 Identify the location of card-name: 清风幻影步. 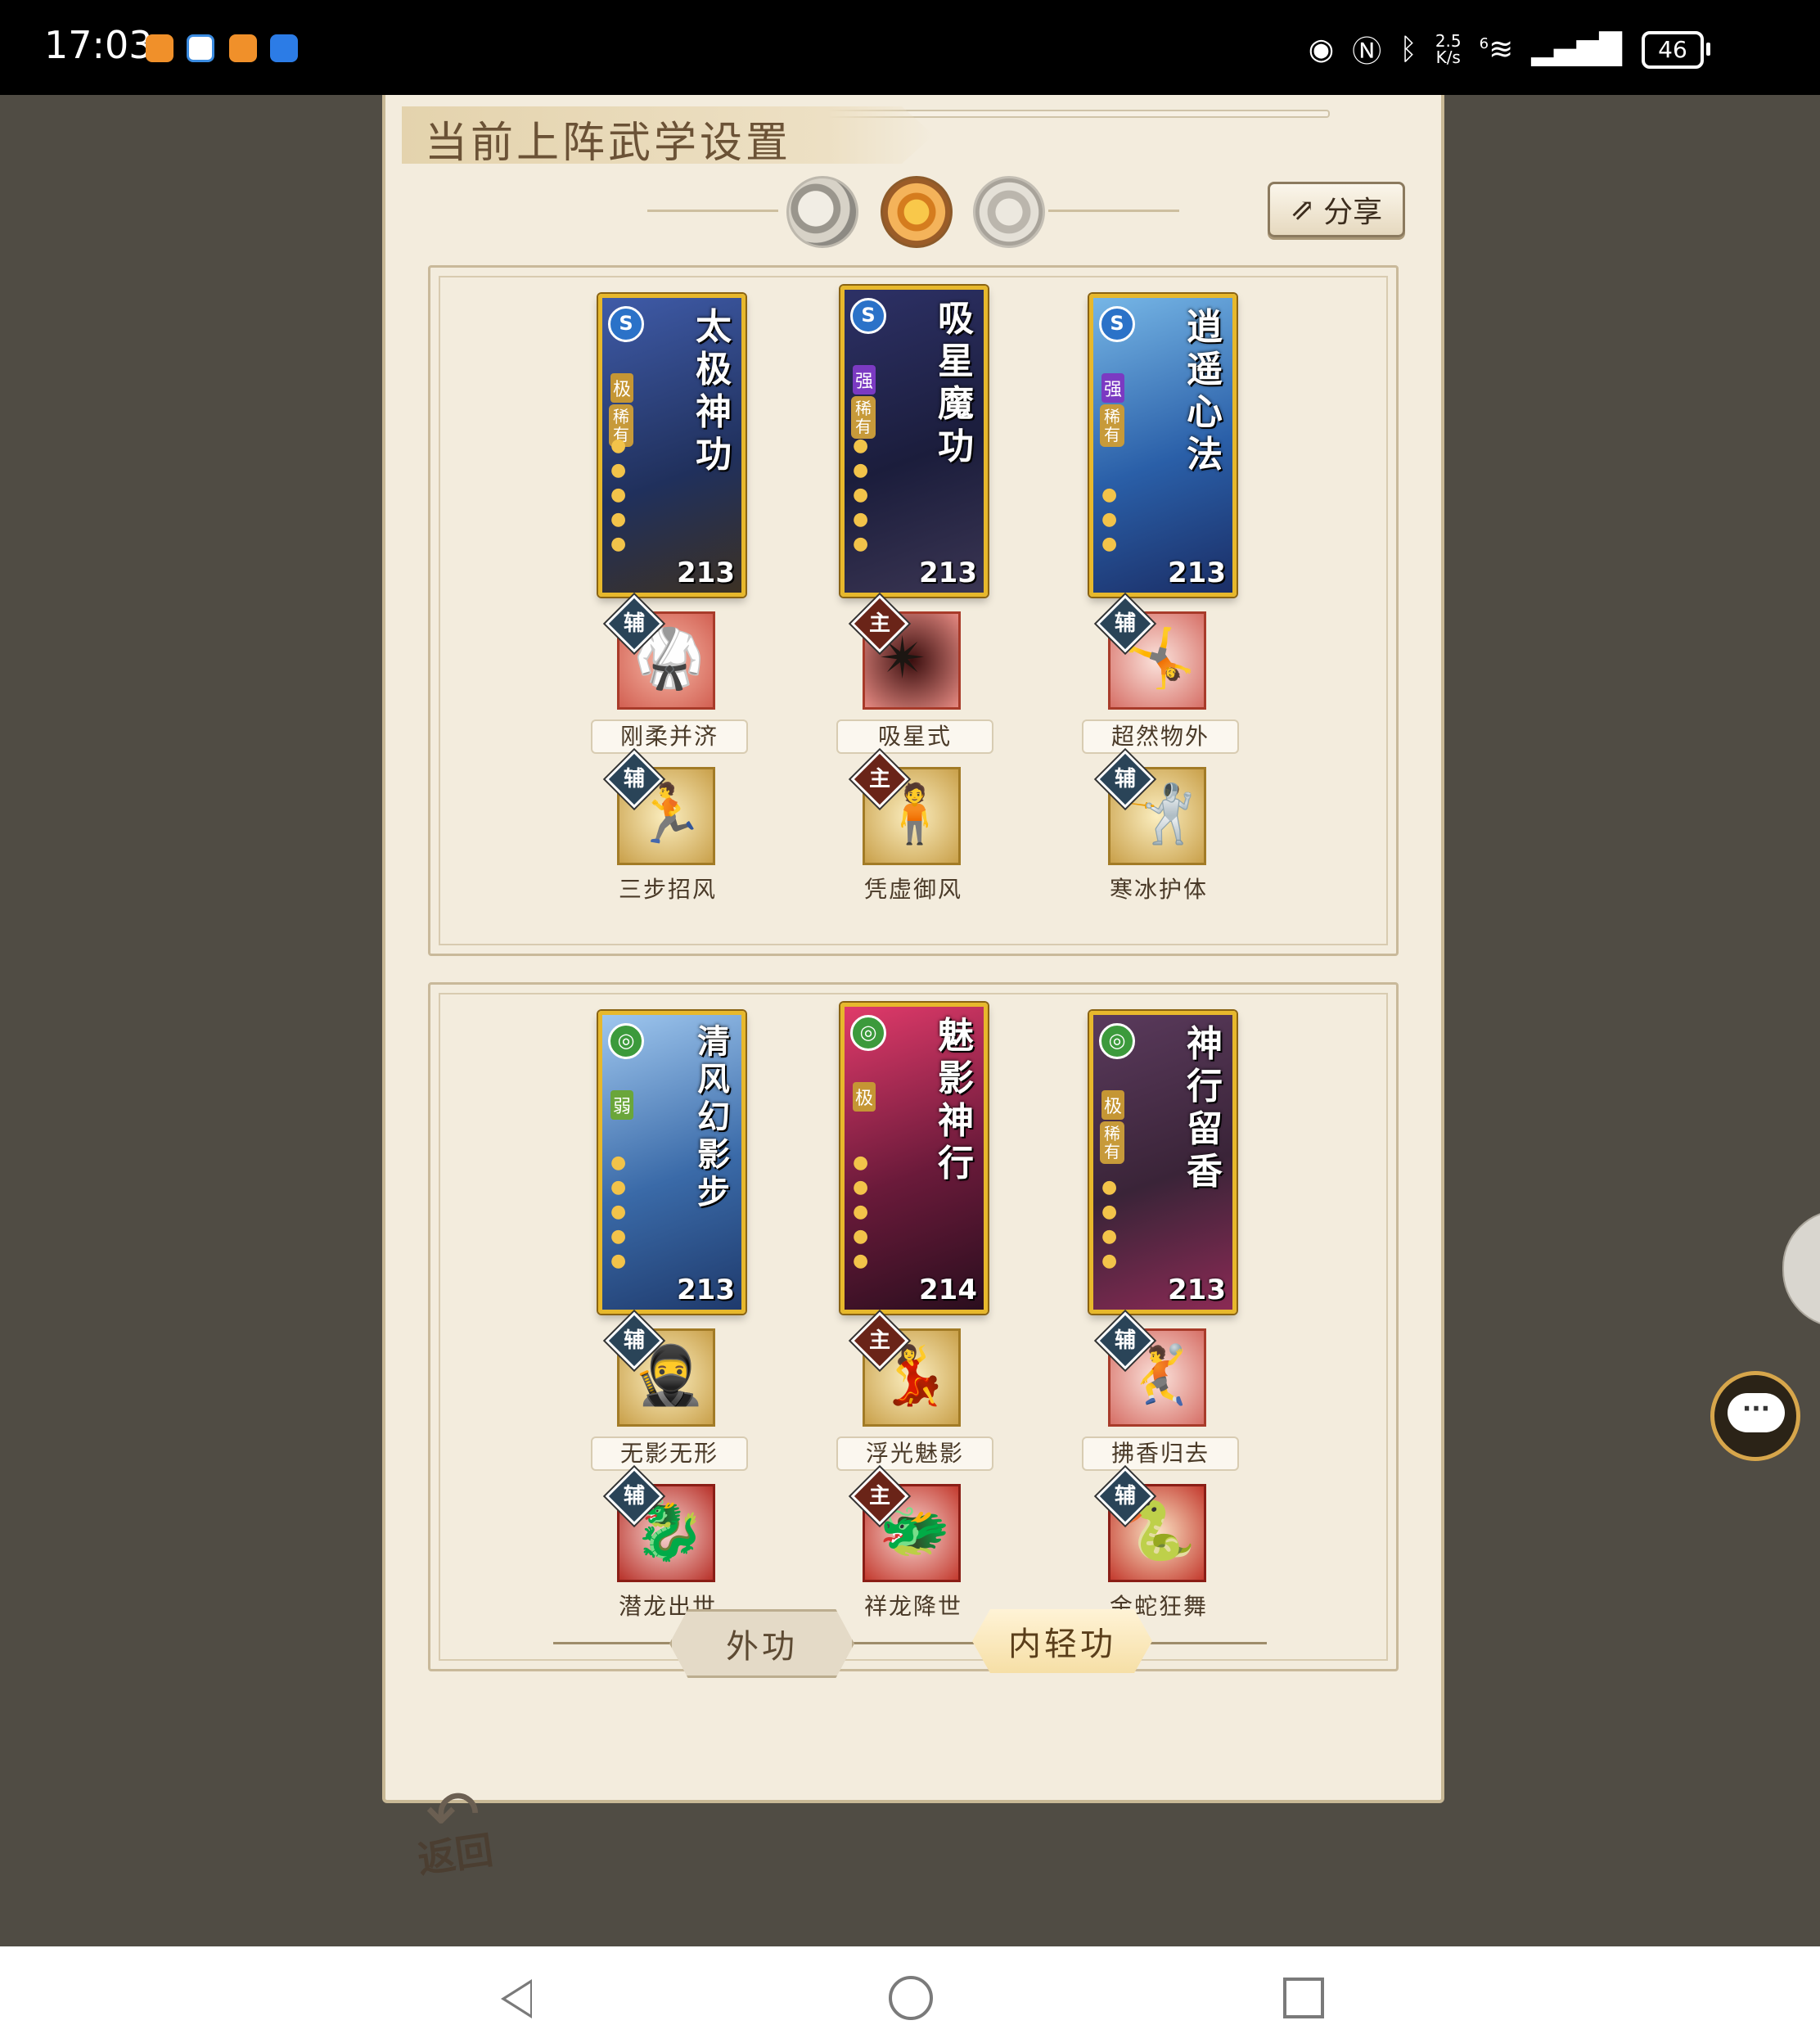
(713, 1116).